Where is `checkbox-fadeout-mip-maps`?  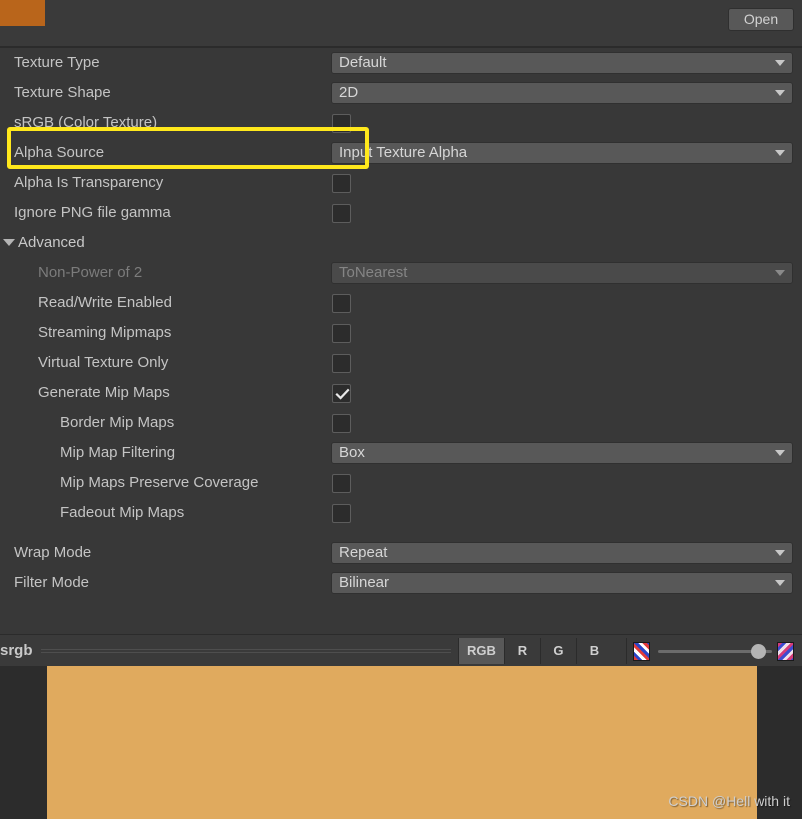 checkbox-fadeout-mip-maps is located at coordinates (341, 513).